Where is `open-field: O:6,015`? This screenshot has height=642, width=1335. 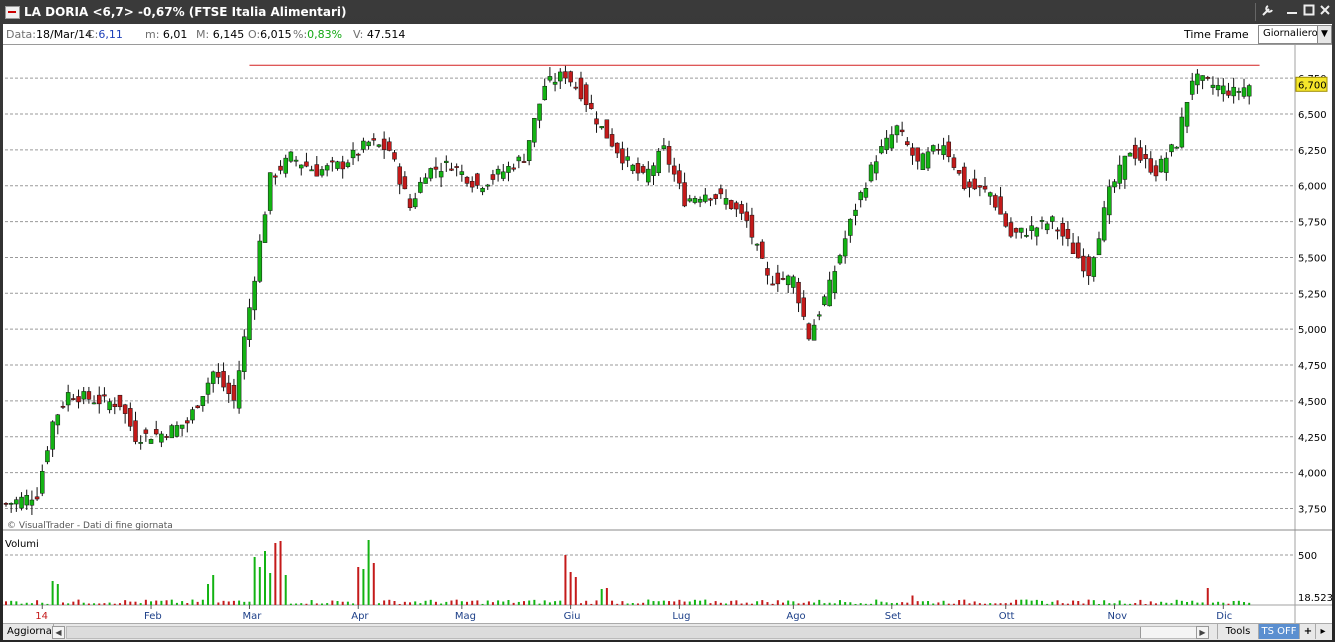
open-field: O:6,015 is located at coordinates (270, 34).